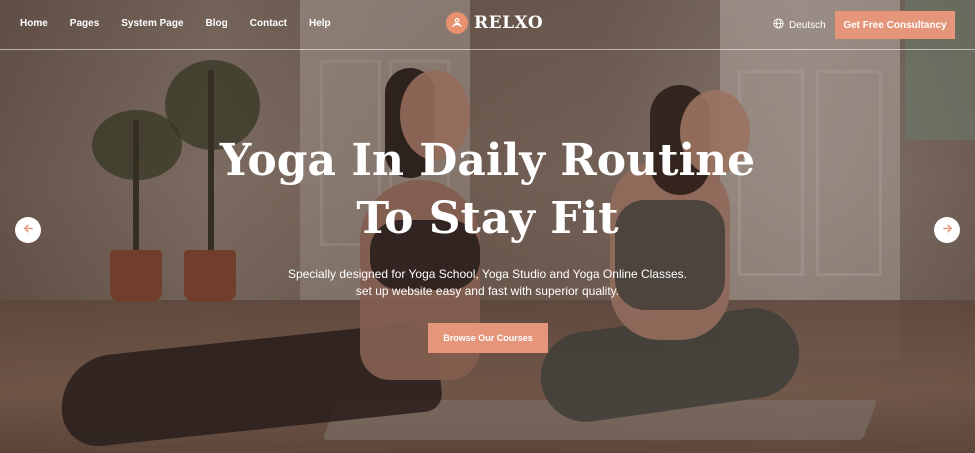 The image size is (975, 453). I want to click on arrow-right-icon, so click(947, 230).